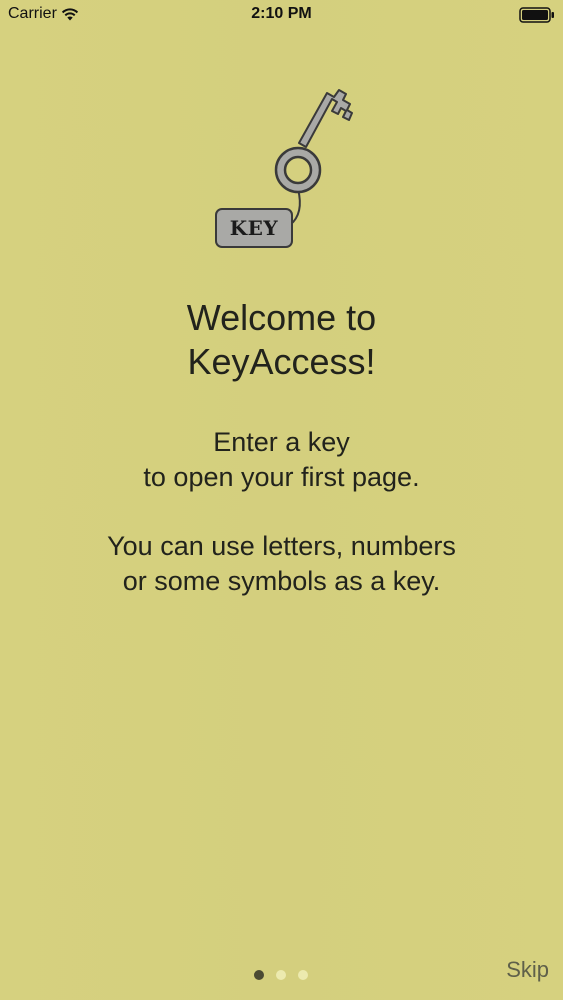 The height and width of the screenshot is (1000, 563). Describe the element at coordinates (281, 581) in the screenshot. I see `instruction-line4: or some symbols as a key.` at that location.